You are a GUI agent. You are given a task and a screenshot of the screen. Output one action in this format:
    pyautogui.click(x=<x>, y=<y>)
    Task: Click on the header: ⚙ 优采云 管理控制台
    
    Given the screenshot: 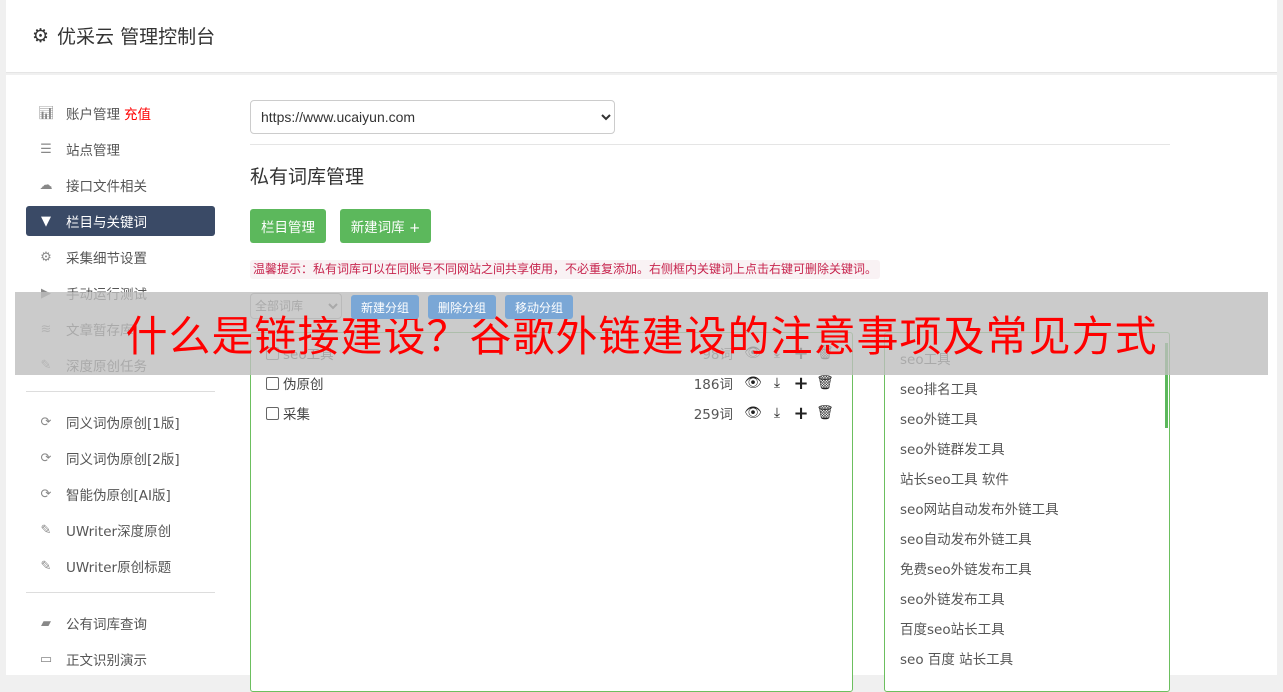 What is the action you would take?
    pyautogui.click(x=641, y=36)
    